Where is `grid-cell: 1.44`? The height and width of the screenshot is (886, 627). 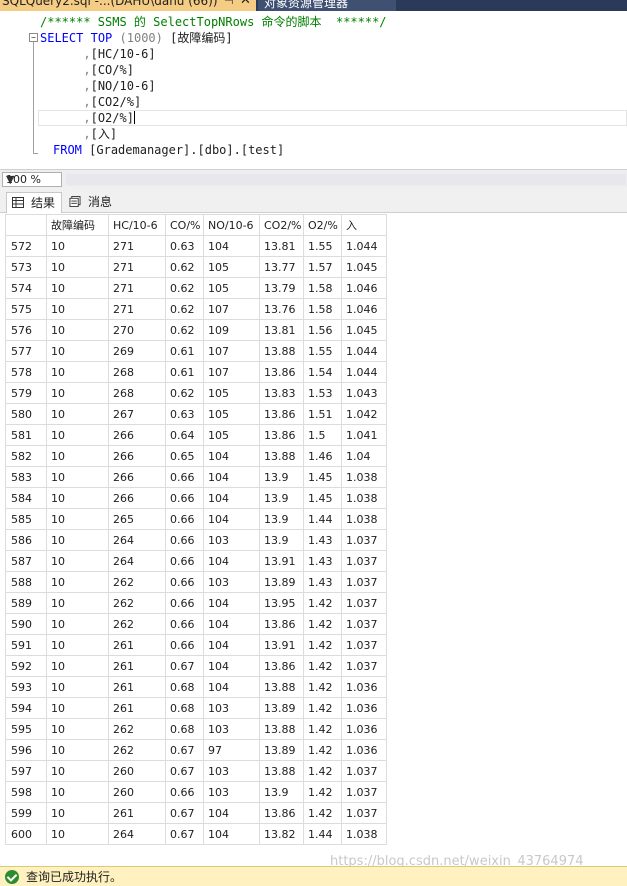 grid-cell: 1.44 is located at coordinates (322, 834).